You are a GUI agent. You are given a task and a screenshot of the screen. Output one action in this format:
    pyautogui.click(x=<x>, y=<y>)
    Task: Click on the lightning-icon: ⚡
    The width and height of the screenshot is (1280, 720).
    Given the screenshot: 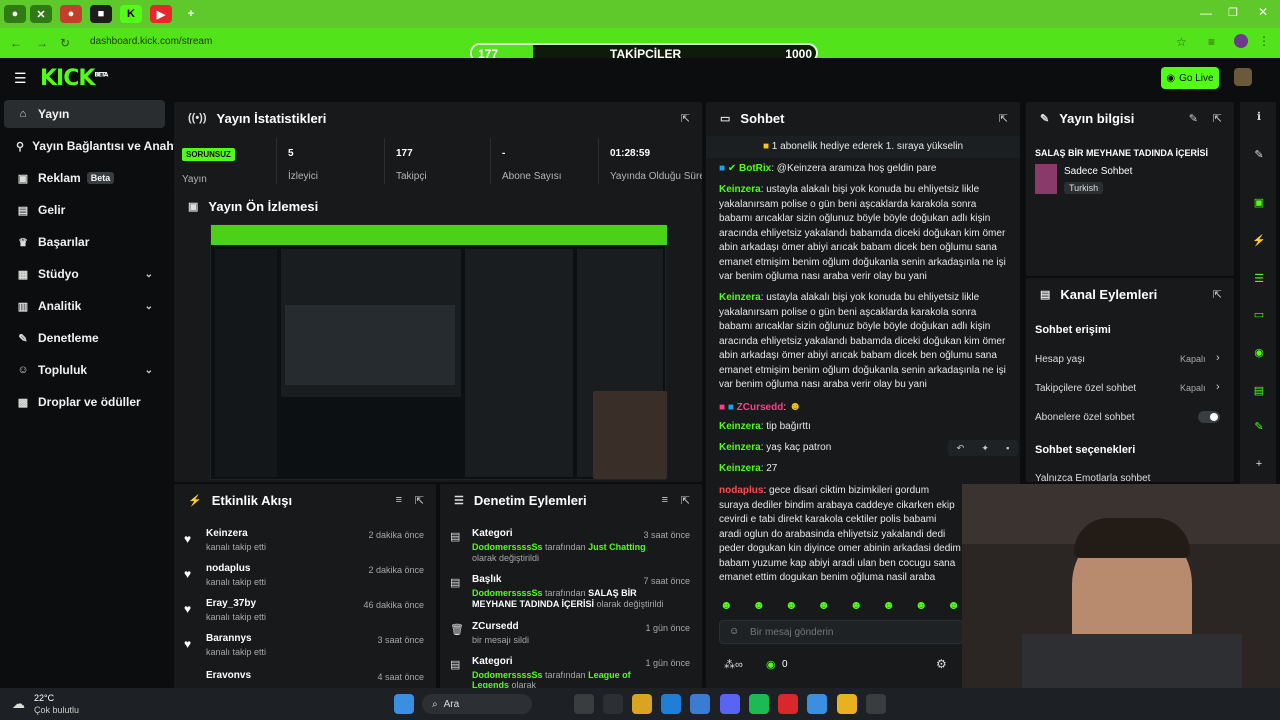 What is the action you would take?
    pyautogui.click(x=1259, y=242)
    